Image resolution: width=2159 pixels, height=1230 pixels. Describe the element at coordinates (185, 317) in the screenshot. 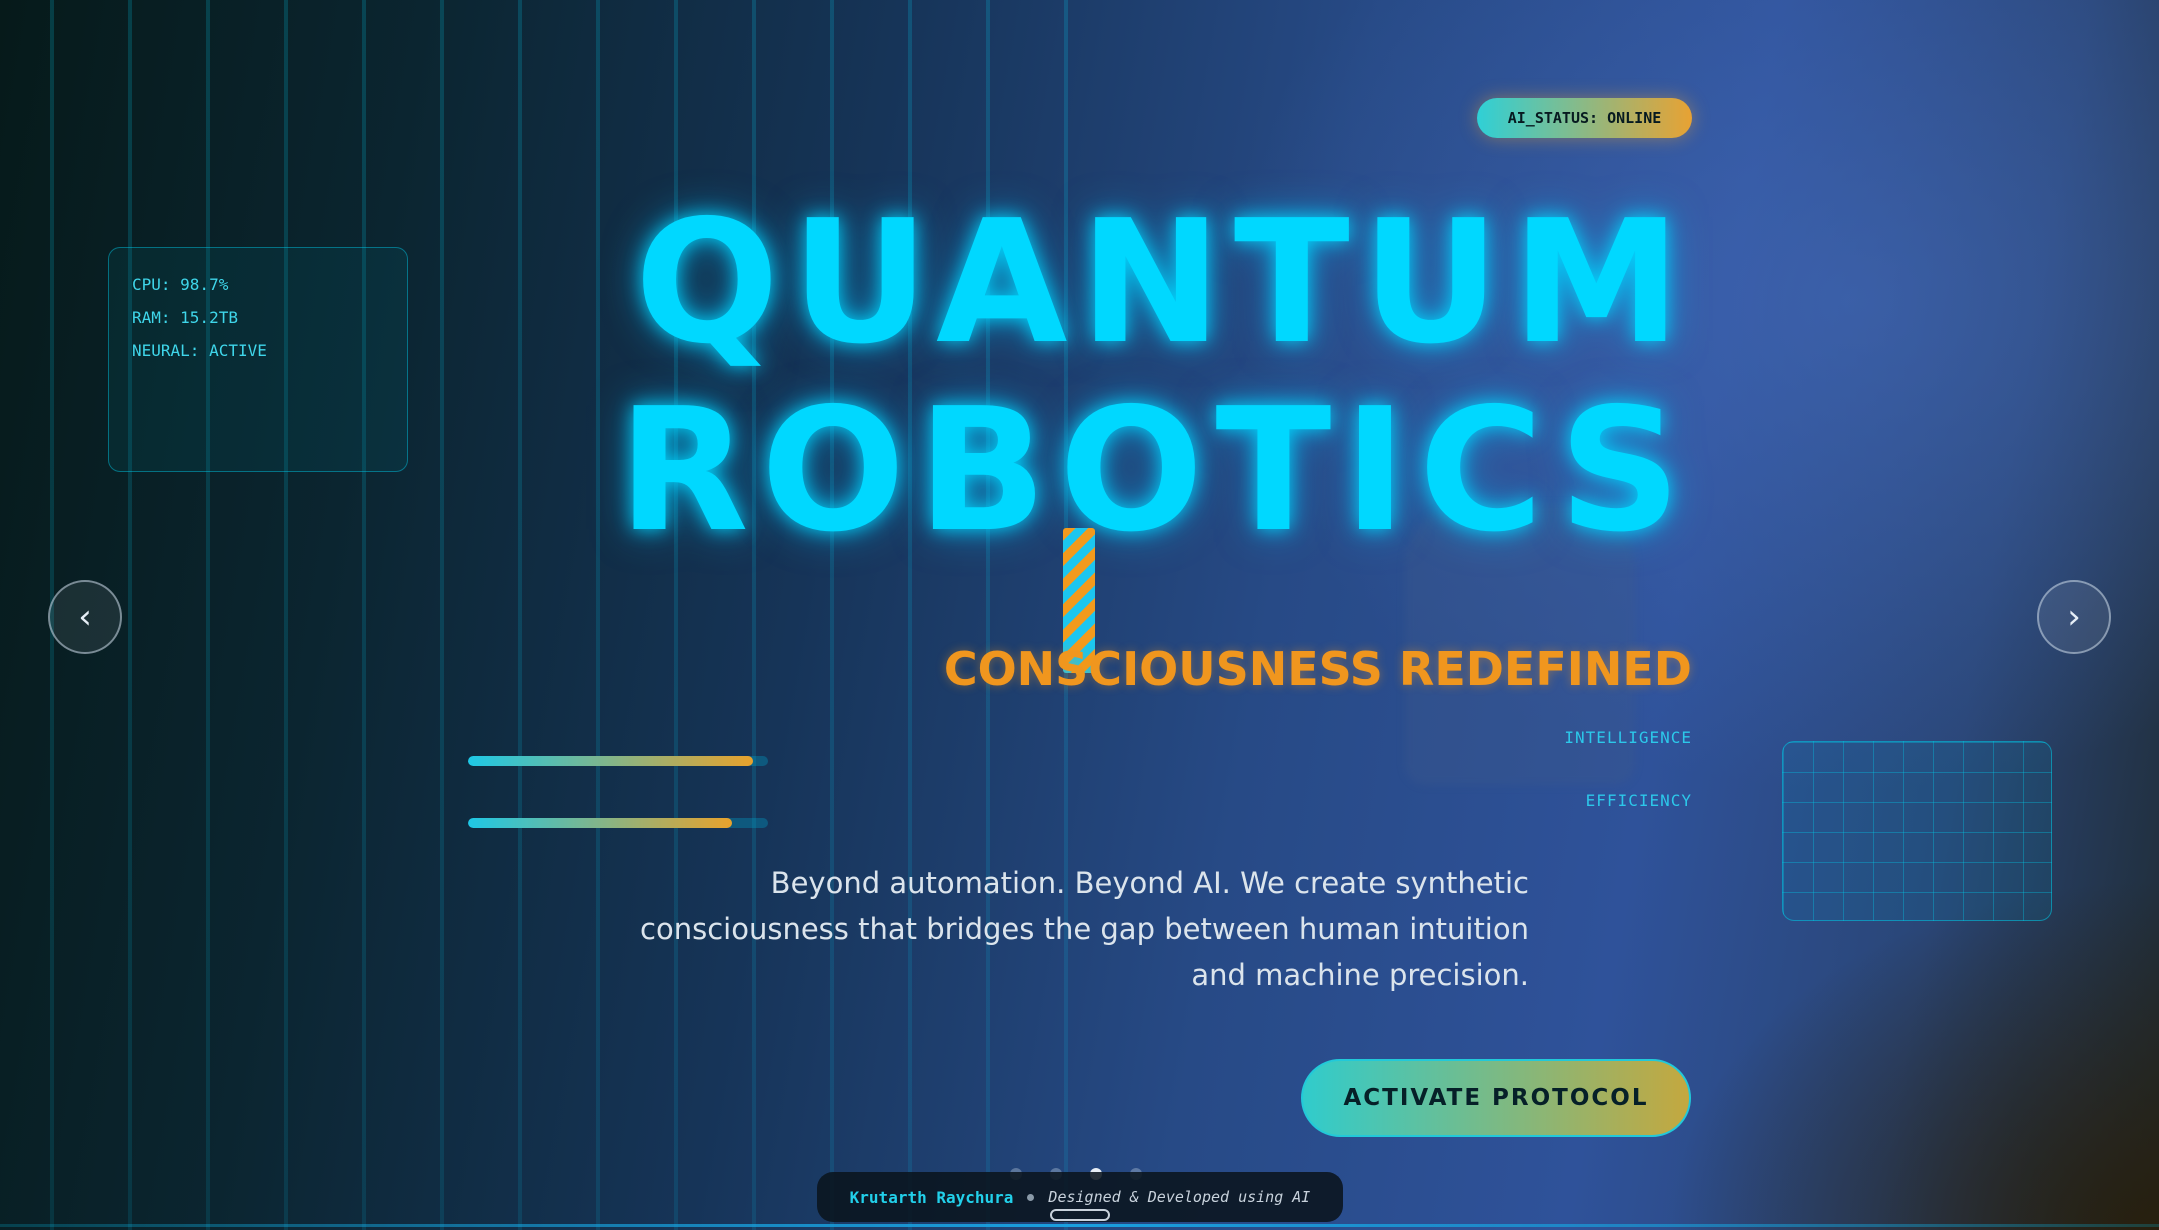

I see `ram-stat: RAM: 15.2TB` at that location.